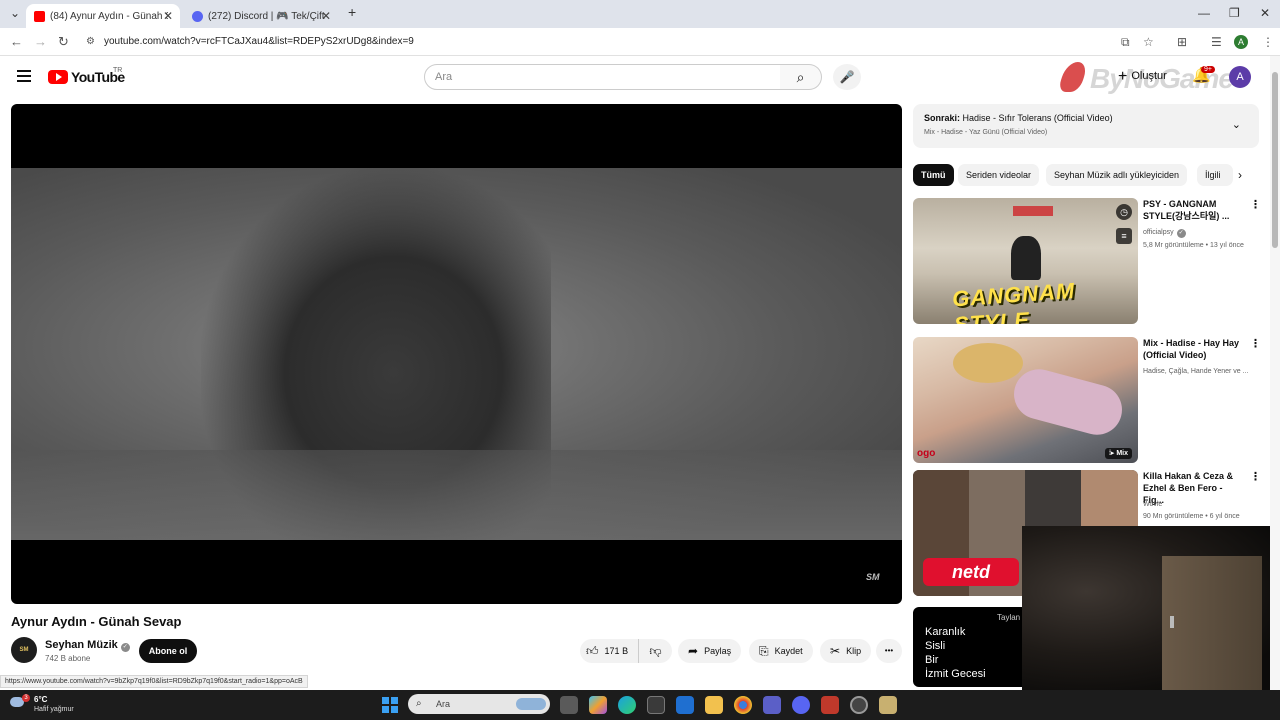  I want to click on up-next-video-title: Hadise - Sıfır Tolerans (Official Video), so click(1037, 118).